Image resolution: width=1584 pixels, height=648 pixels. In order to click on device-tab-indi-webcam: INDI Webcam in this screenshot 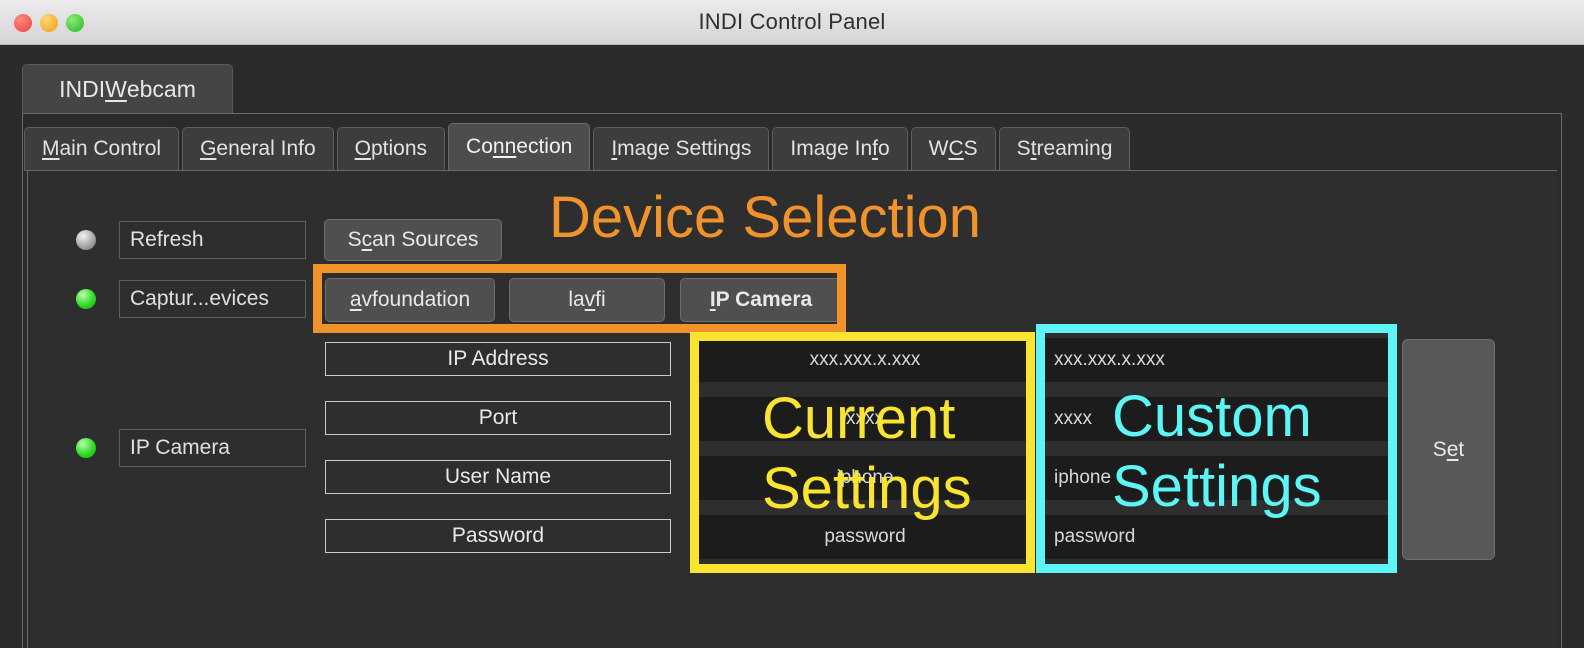, I will do `click(127, 89)`.